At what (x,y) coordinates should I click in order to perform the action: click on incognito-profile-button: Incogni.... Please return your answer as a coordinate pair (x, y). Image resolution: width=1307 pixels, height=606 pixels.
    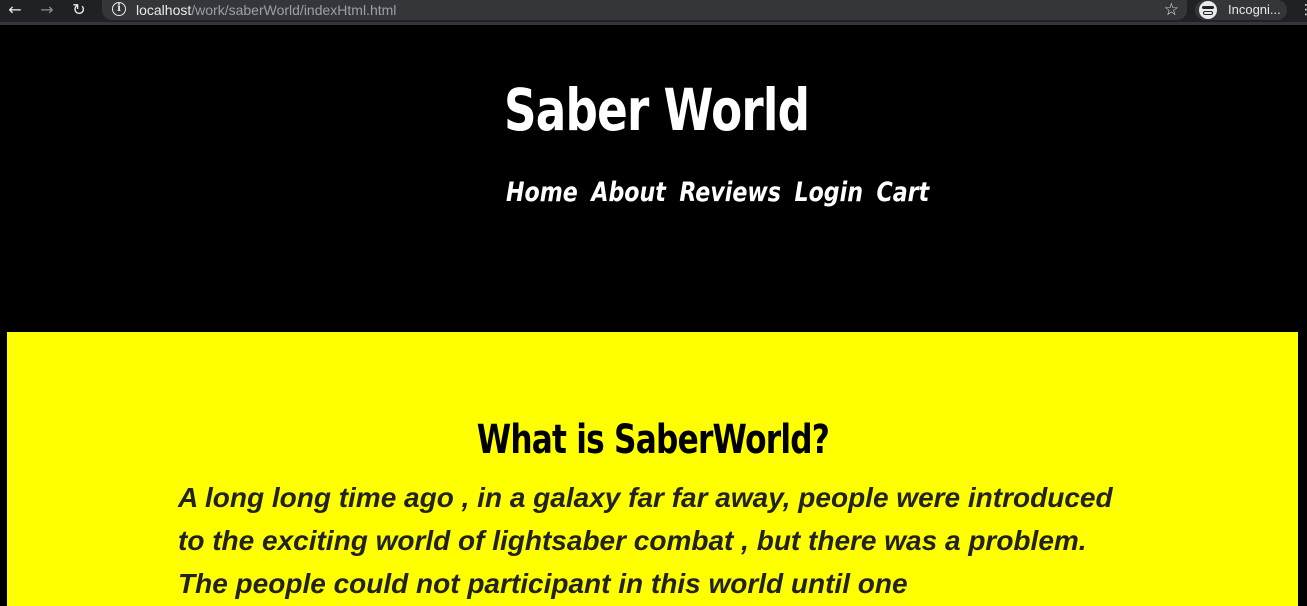
    Looking at the image, I should click on (1241, 10).